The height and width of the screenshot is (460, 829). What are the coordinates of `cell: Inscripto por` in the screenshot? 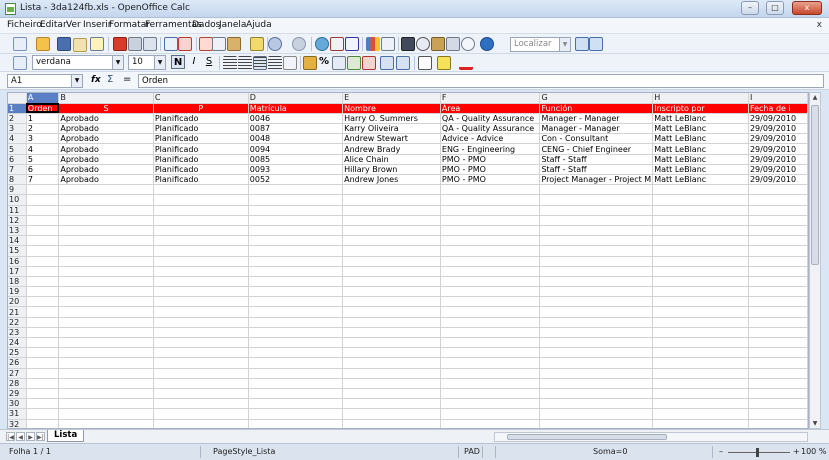 It's located at (700, 108).